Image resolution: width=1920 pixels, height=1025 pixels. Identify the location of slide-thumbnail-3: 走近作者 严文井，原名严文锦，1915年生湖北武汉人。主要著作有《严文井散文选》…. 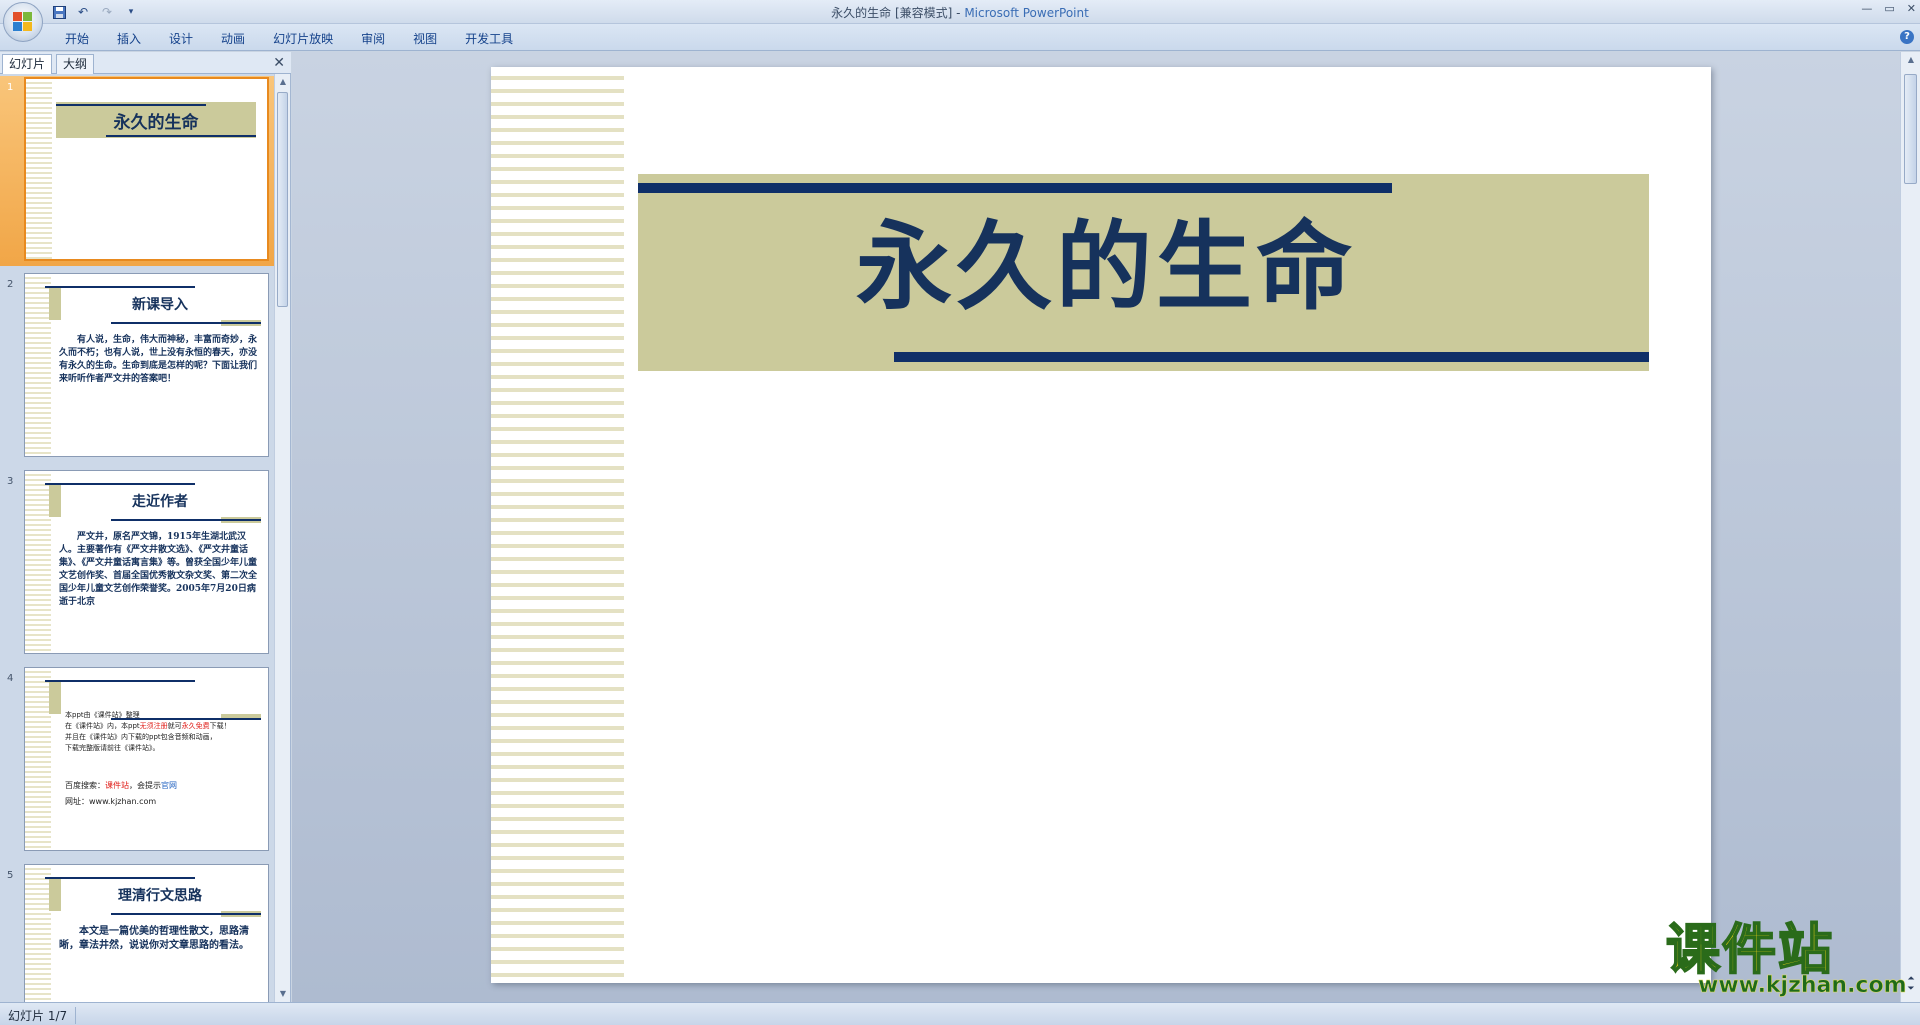
(146, 562).